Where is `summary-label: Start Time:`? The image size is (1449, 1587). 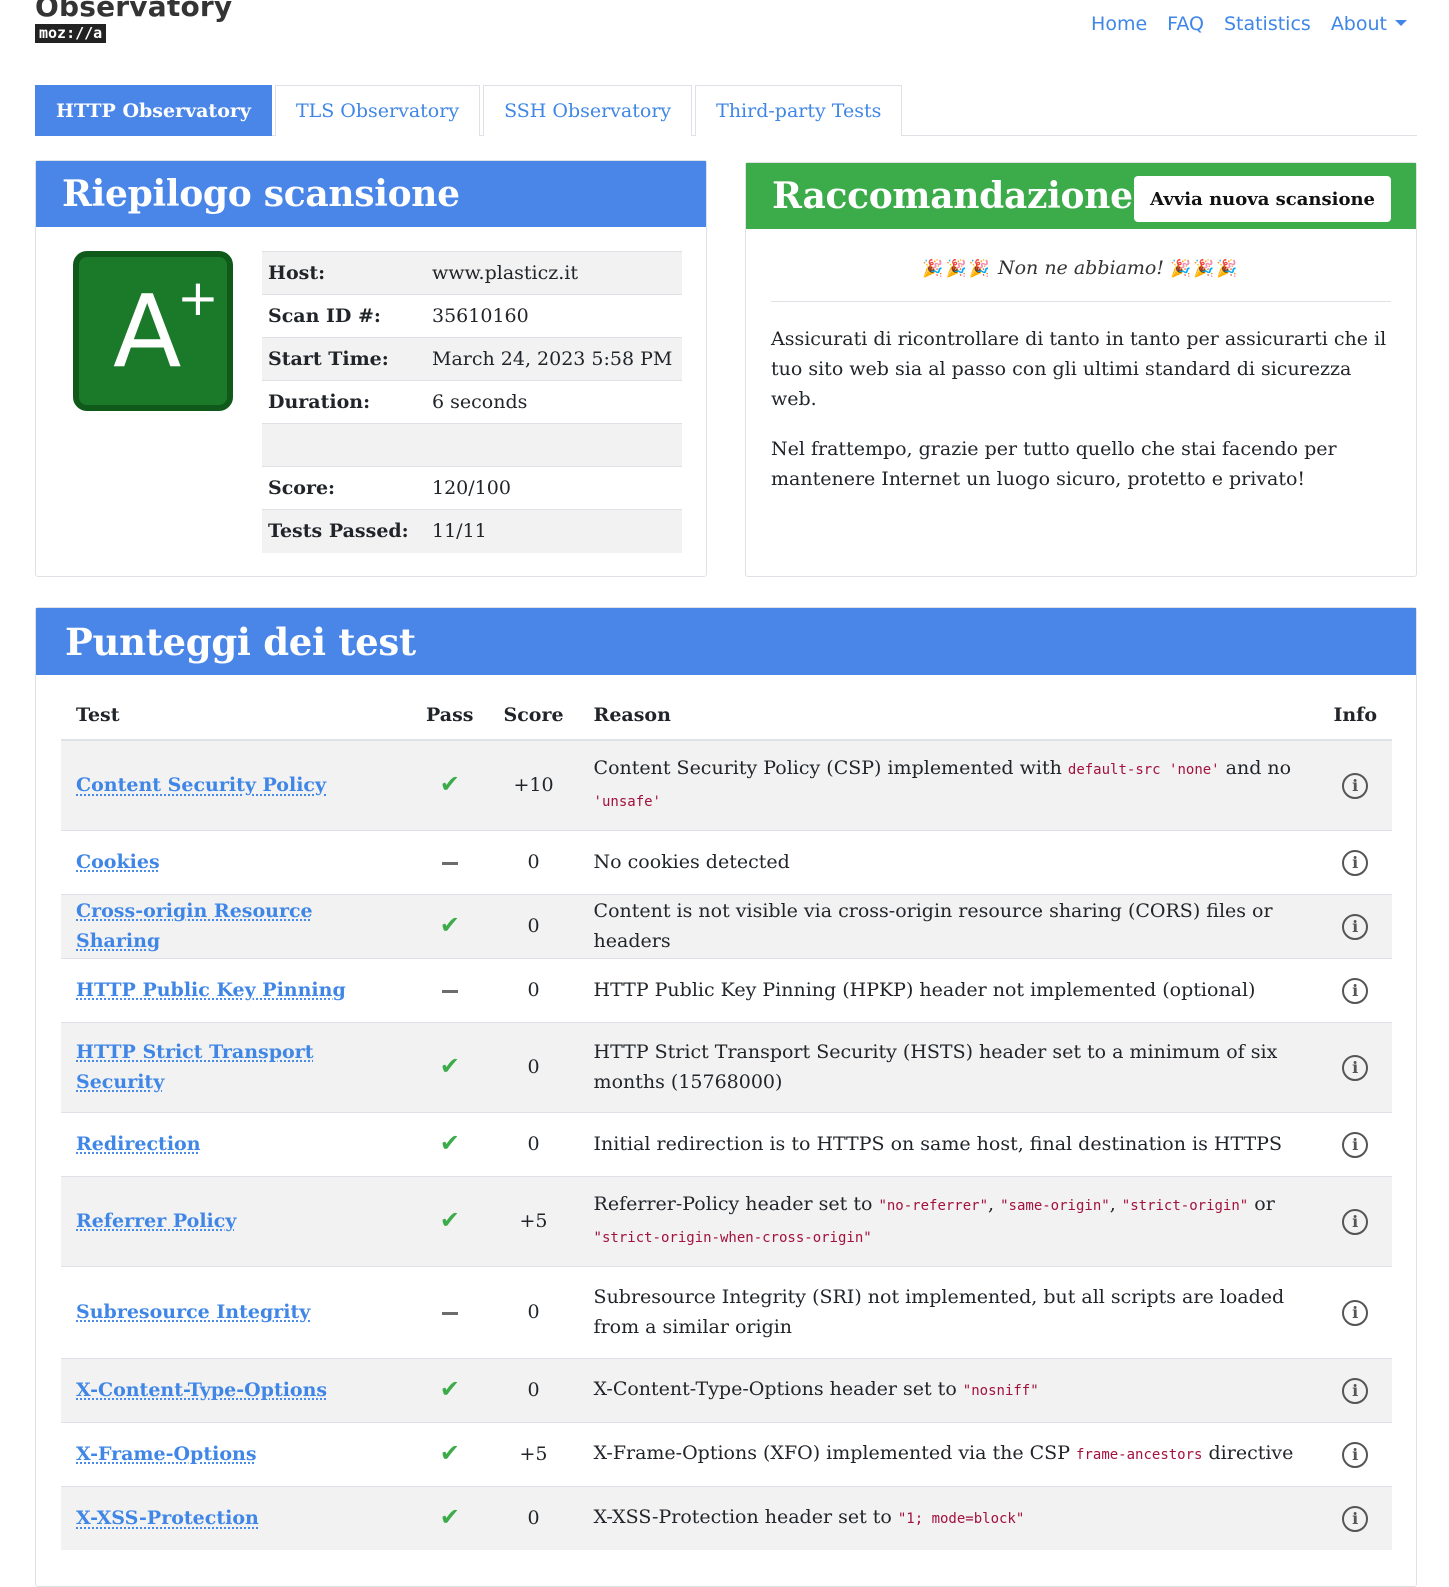 summary-label: Start Time: is located at coordinates (344, 359).